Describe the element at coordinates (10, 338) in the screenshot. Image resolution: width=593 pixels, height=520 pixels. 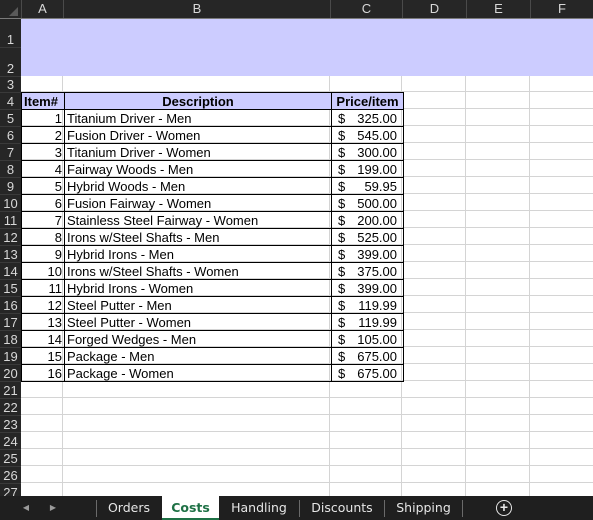
I see `row-header-18: 18` at that location.